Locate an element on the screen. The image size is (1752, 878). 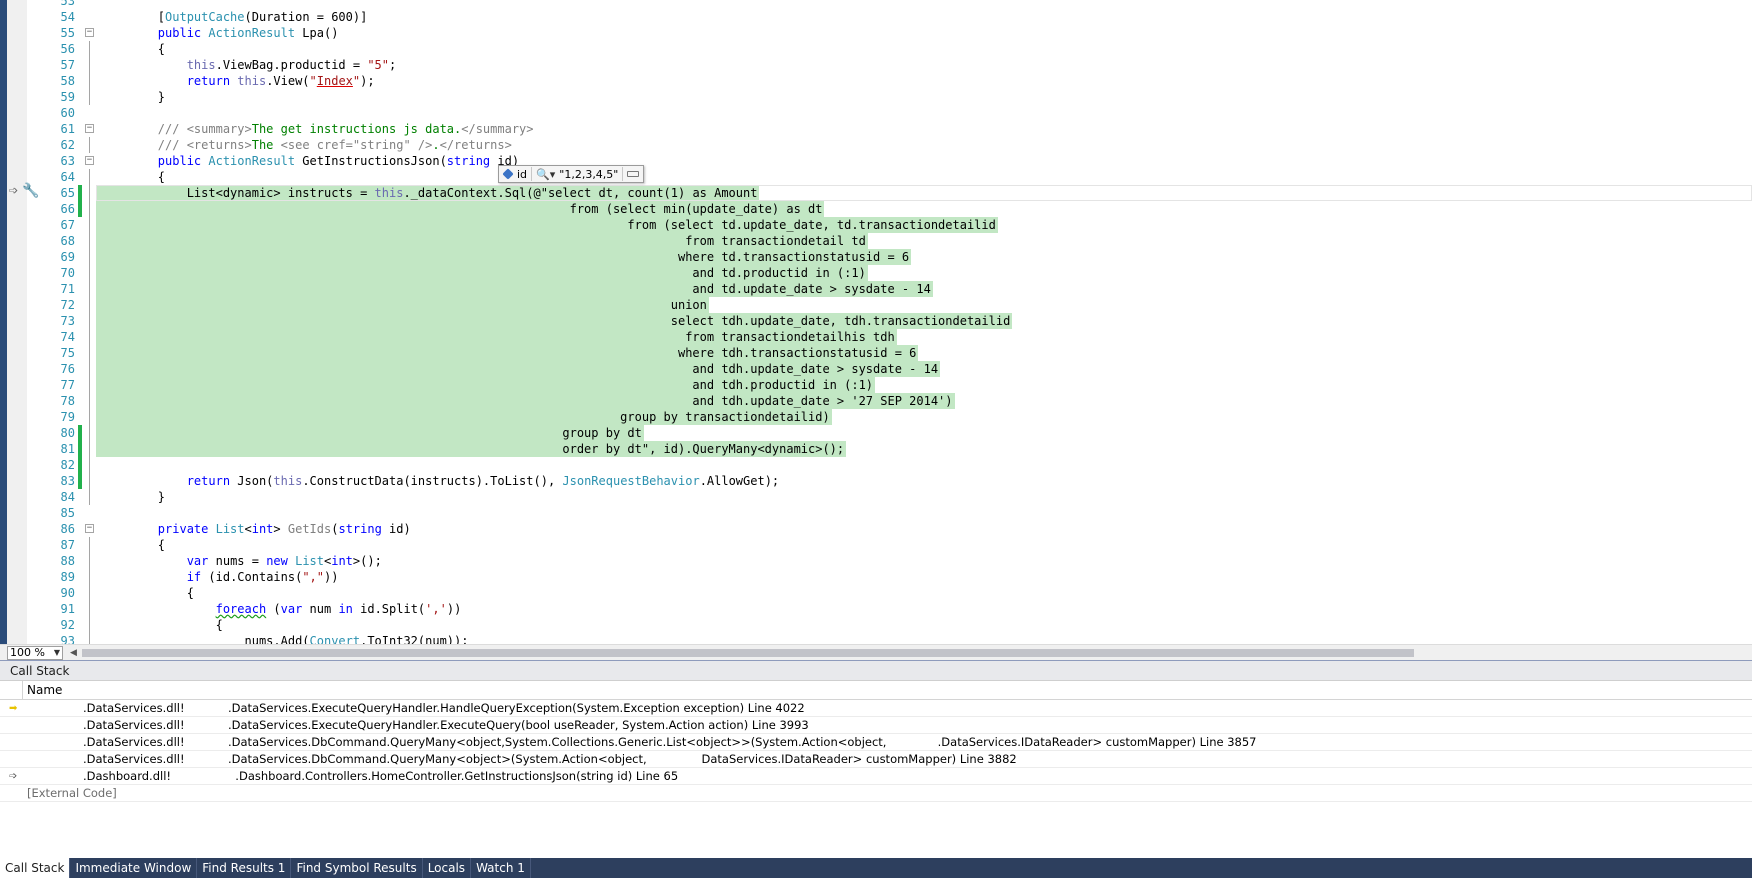
code-text: this.ViewBag.productid = "5"; is located at coordinates (248, 65).